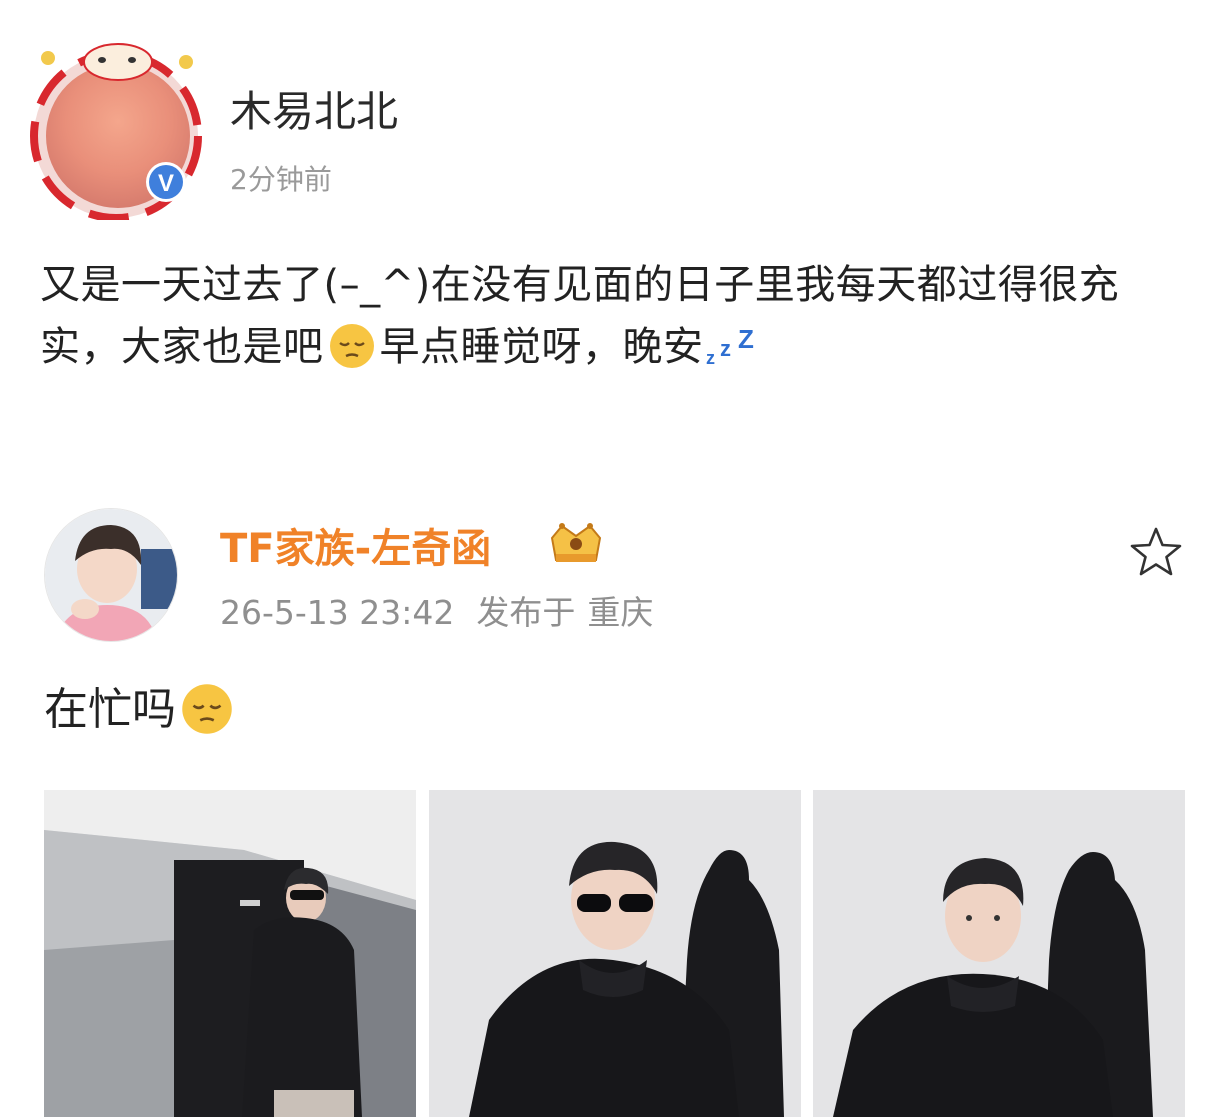 Image resolution: width=1224 pixels, height=1117 pixels. Describe the element at coordinates (620, 612) in the screenshot. I see `post2-location: 重庆` at that location.